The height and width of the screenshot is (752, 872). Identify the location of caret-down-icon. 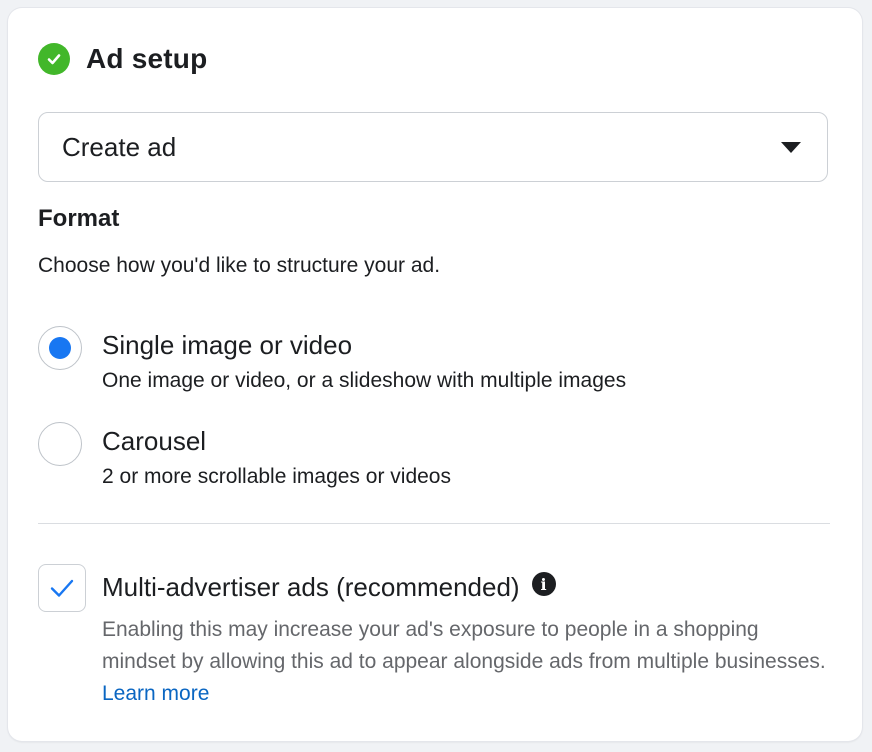
(791, 147).